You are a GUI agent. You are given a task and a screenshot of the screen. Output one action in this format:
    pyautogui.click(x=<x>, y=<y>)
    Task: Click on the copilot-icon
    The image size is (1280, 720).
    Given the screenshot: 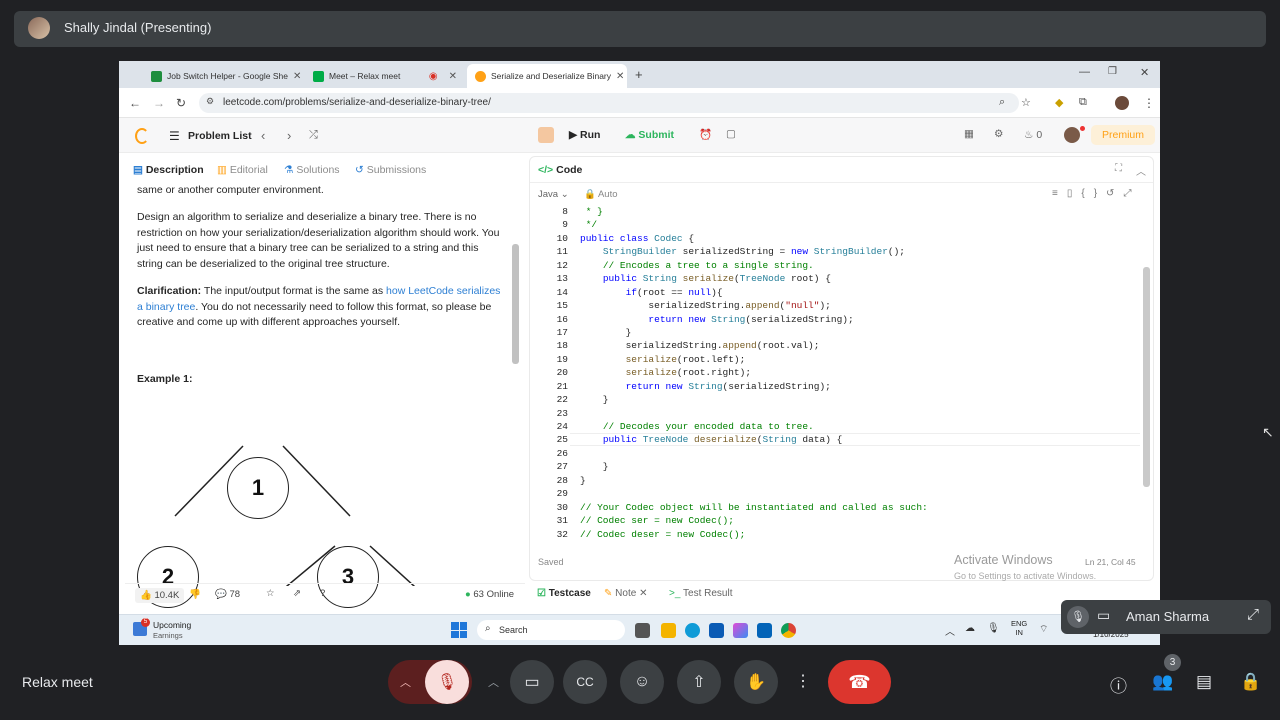 What is the action you would take?
    pyautogui.click(x=740, y=630)
    